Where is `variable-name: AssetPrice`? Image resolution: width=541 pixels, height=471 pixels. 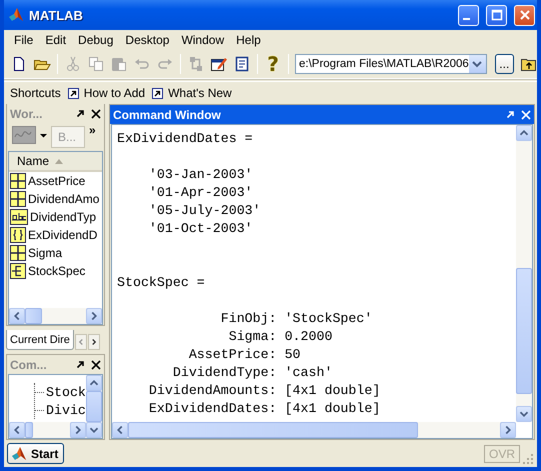
variable-name: AssetPrice is located at coordinates (57, 181).